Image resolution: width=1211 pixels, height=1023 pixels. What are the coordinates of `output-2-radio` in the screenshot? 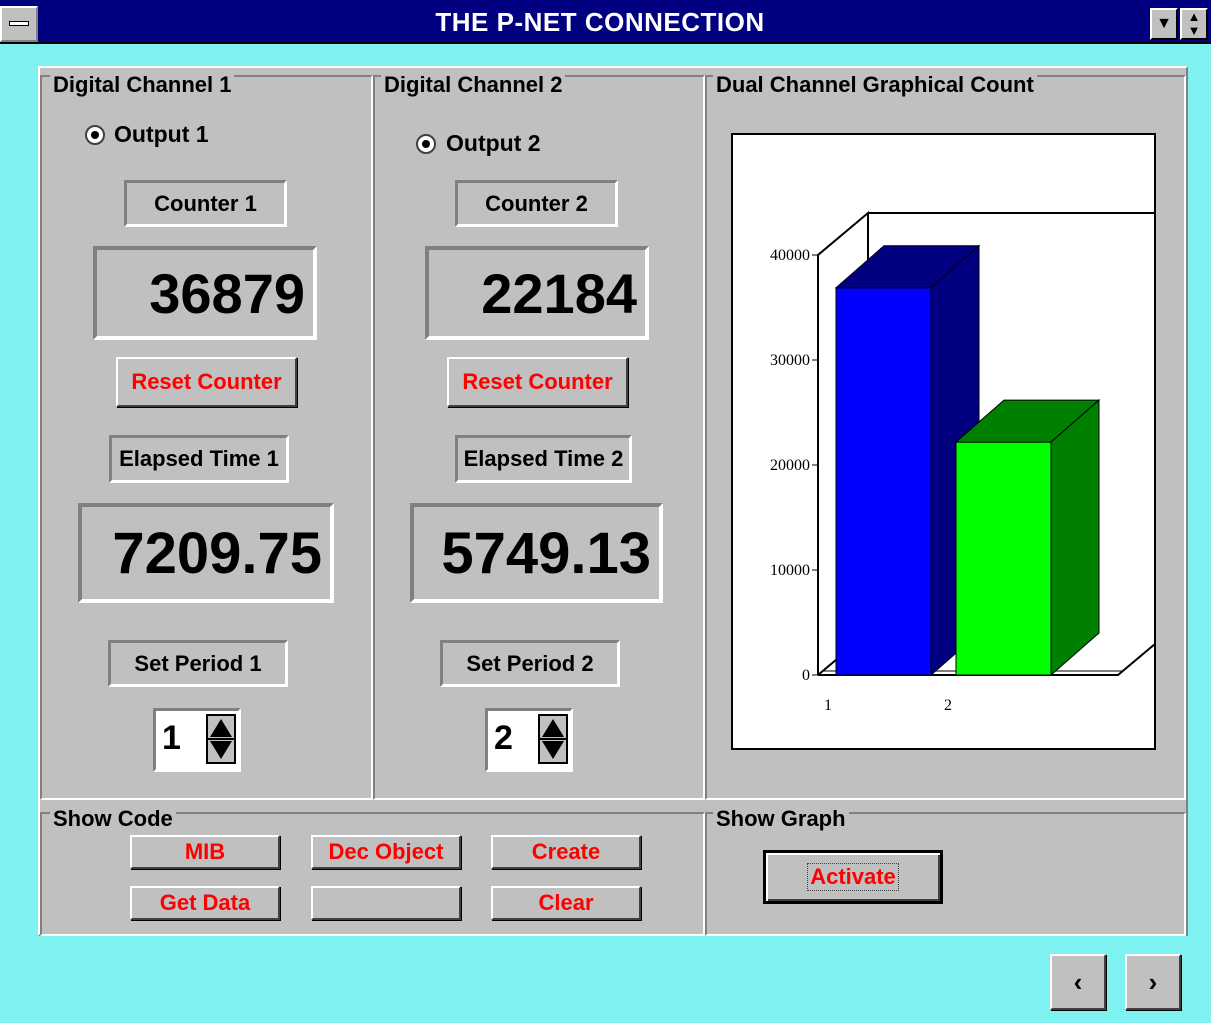 It's located at (426, 144).